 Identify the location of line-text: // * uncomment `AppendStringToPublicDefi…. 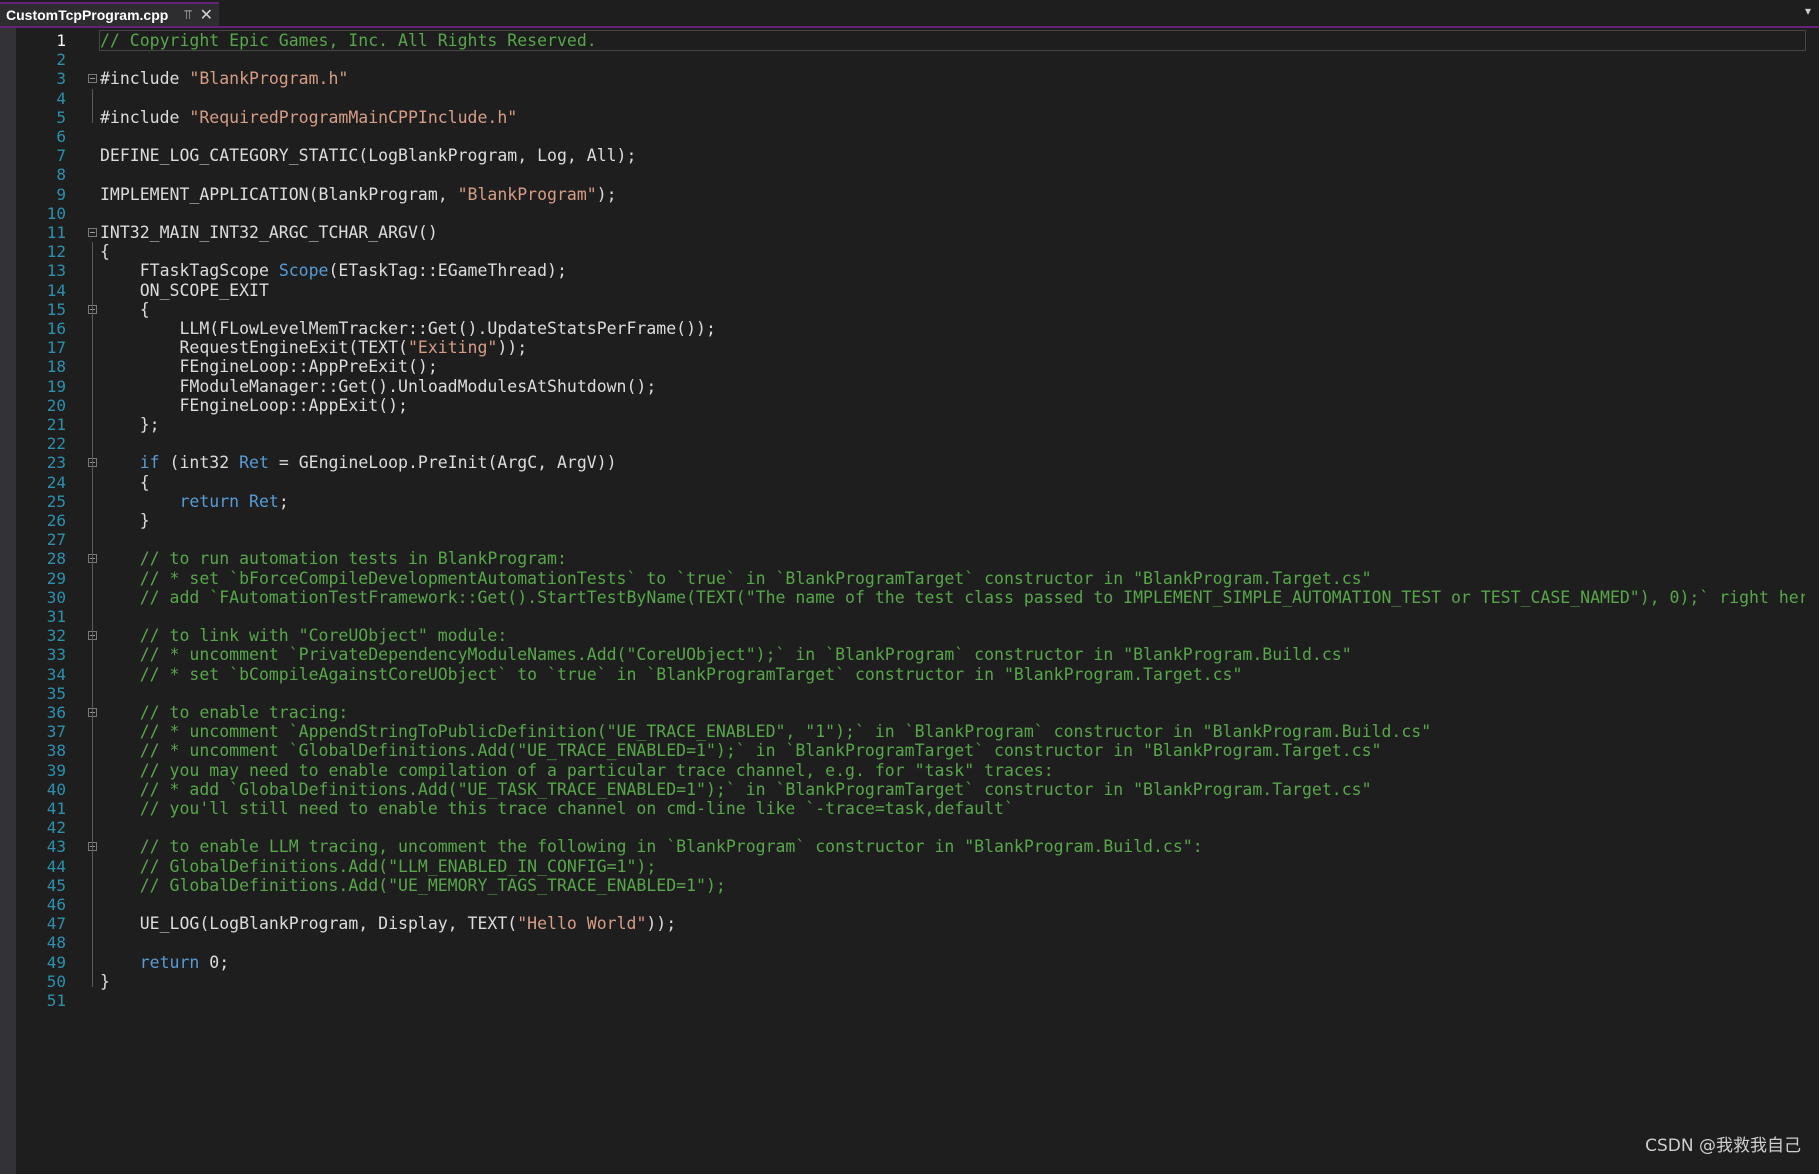
(952, 731).